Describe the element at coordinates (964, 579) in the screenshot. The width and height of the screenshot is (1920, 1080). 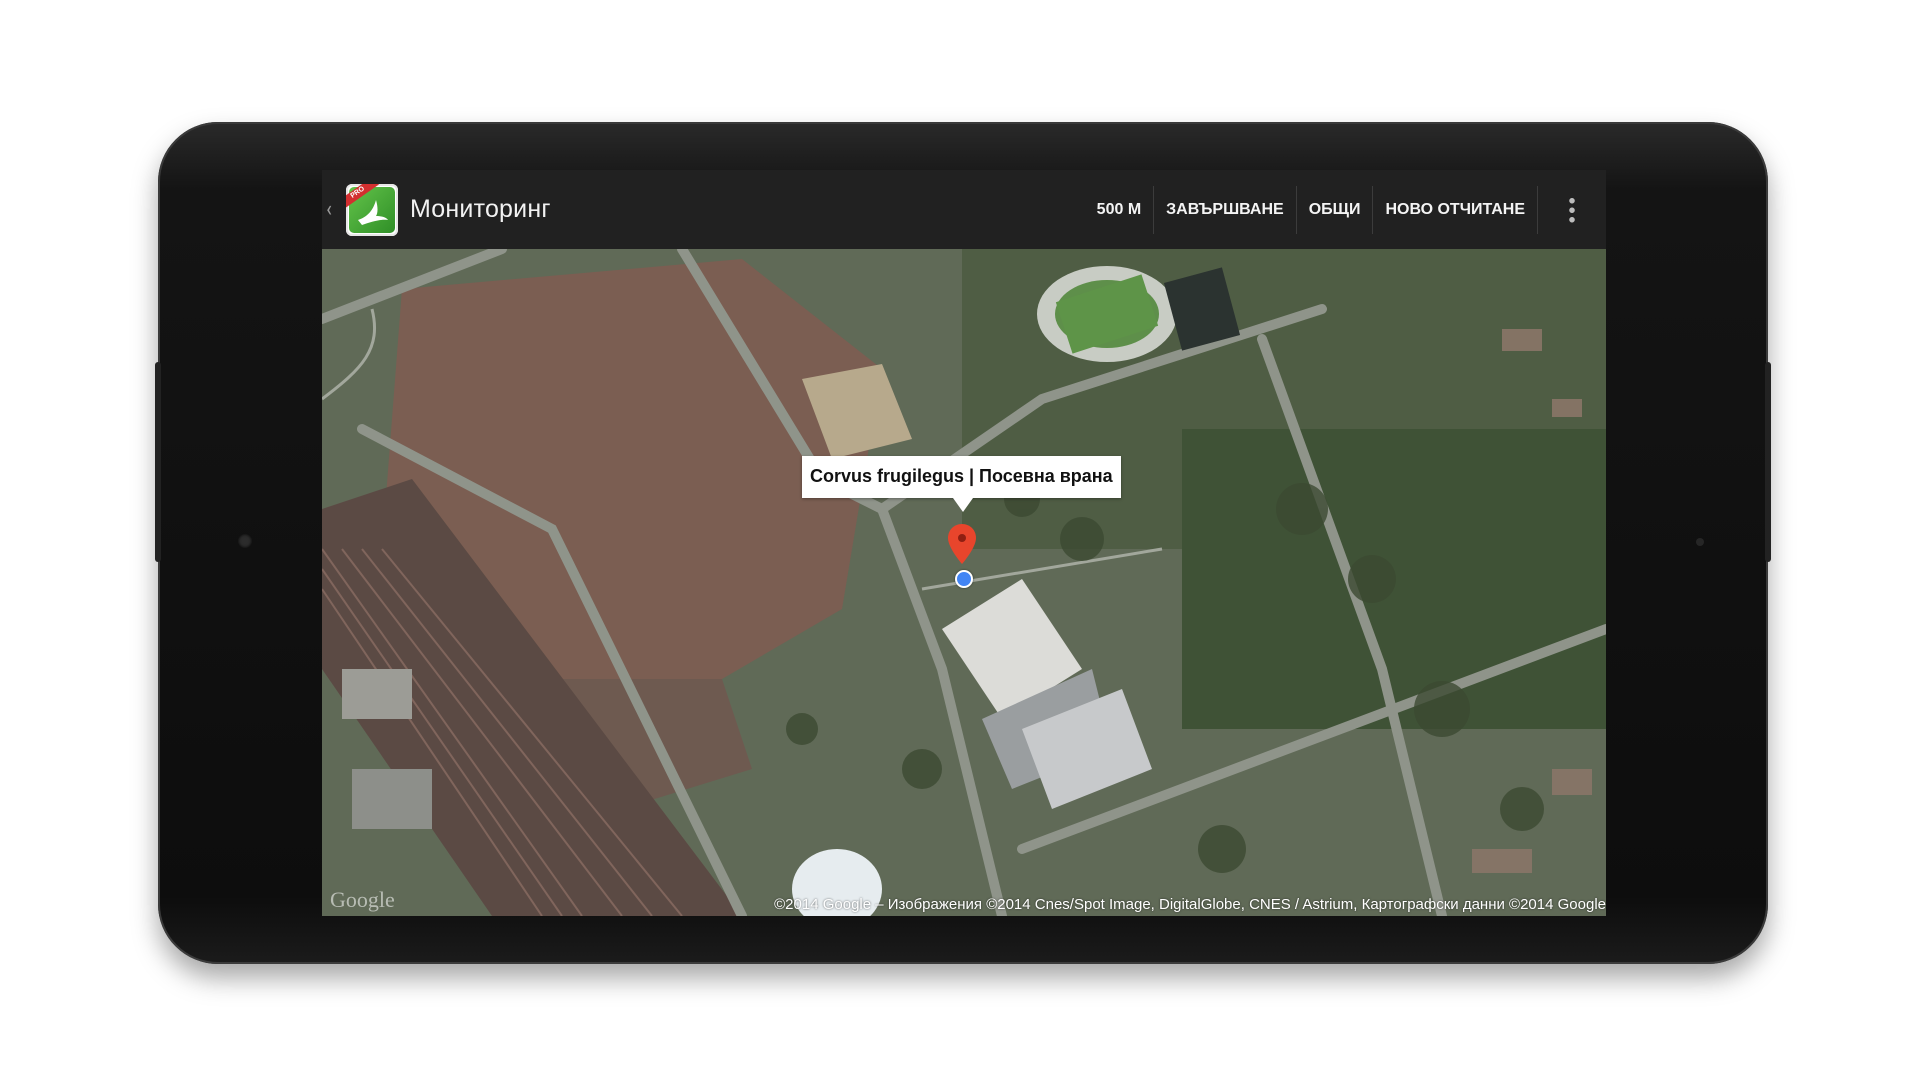
I see `current-location-dot` at that location.